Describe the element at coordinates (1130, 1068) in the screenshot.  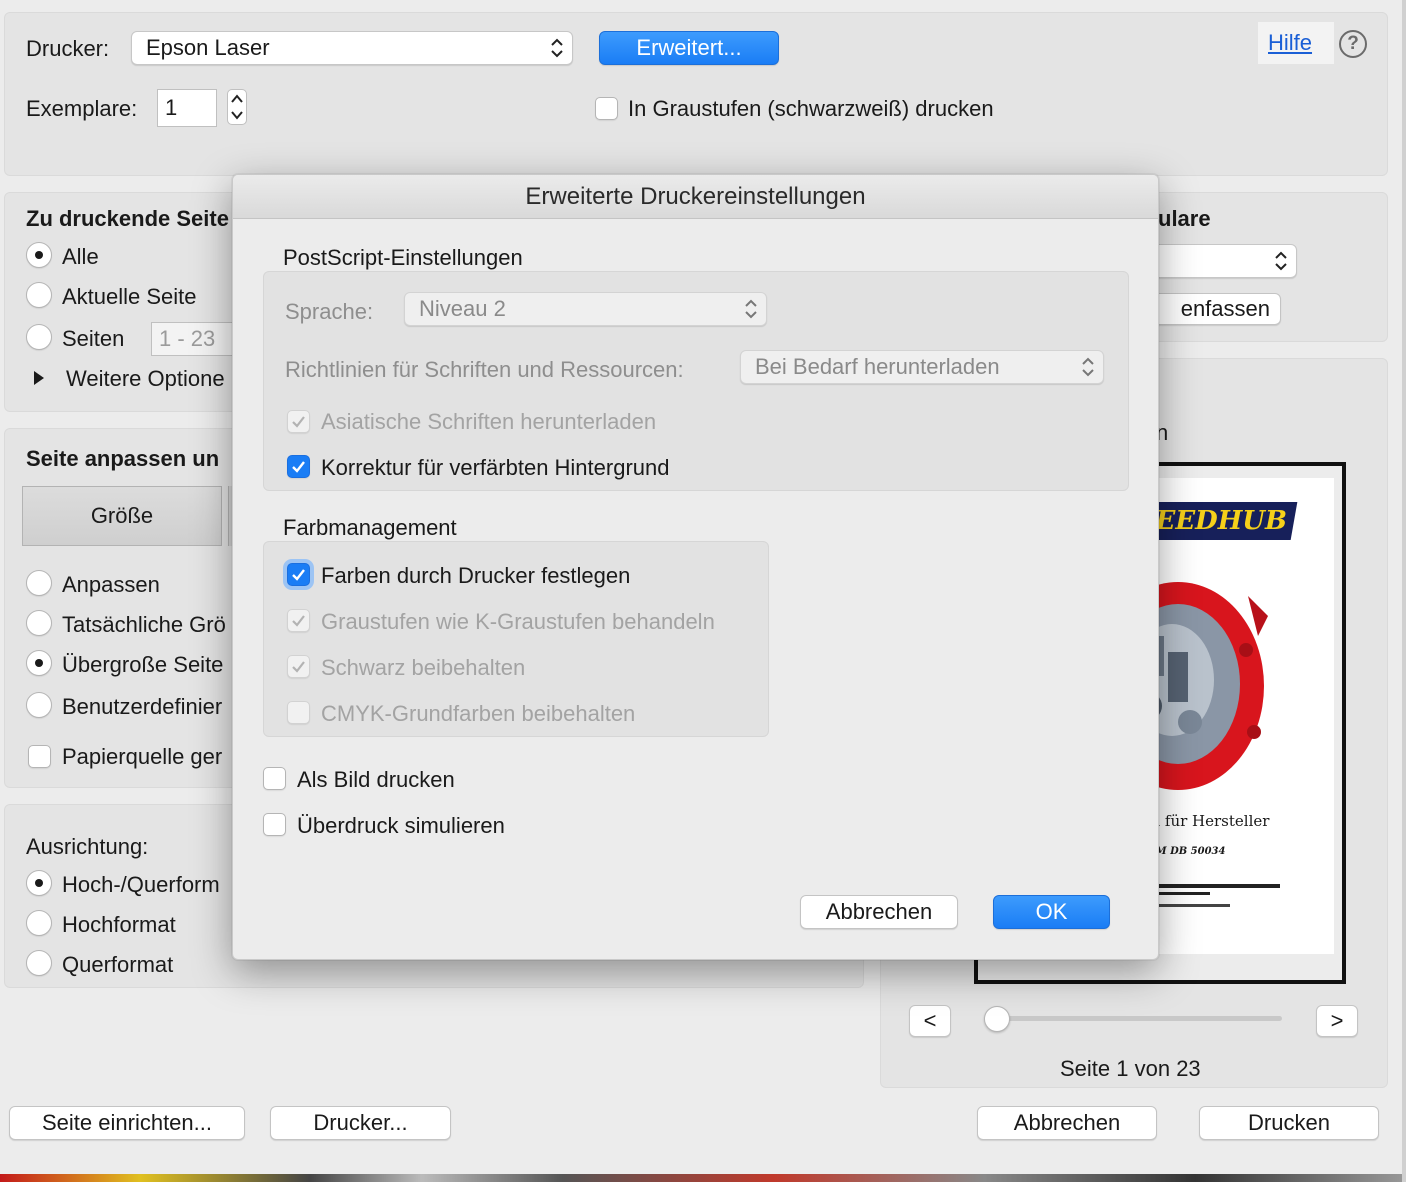
I see `page-indicator: Seite 1 von 23` at that location.